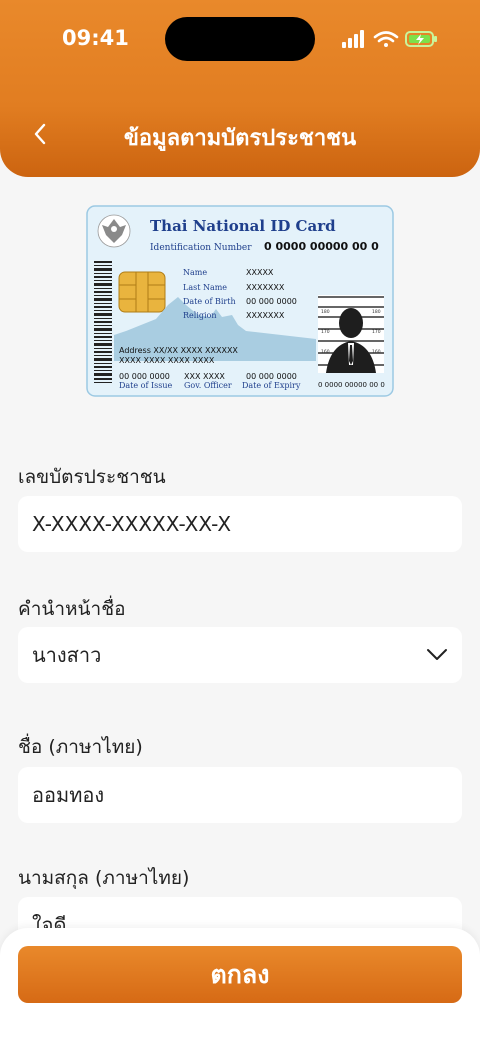  Describe the element at coordinates (67, 655) in the screenshot. I see `prefix-value: นางสาว` at that location.